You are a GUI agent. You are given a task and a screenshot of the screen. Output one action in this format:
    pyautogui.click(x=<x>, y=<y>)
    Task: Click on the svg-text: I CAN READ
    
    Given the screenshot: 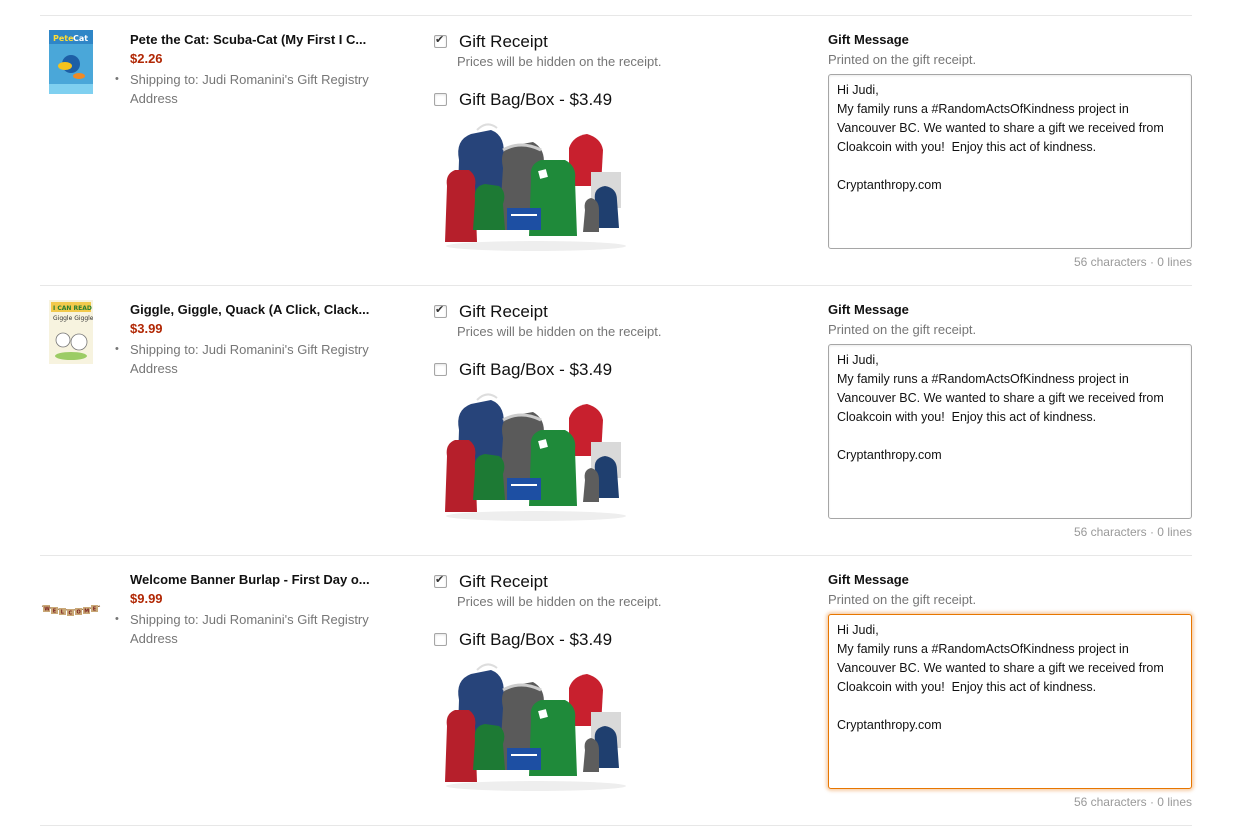 What is the action you would take?
    pyautogui.click(x=72, y=308)
    